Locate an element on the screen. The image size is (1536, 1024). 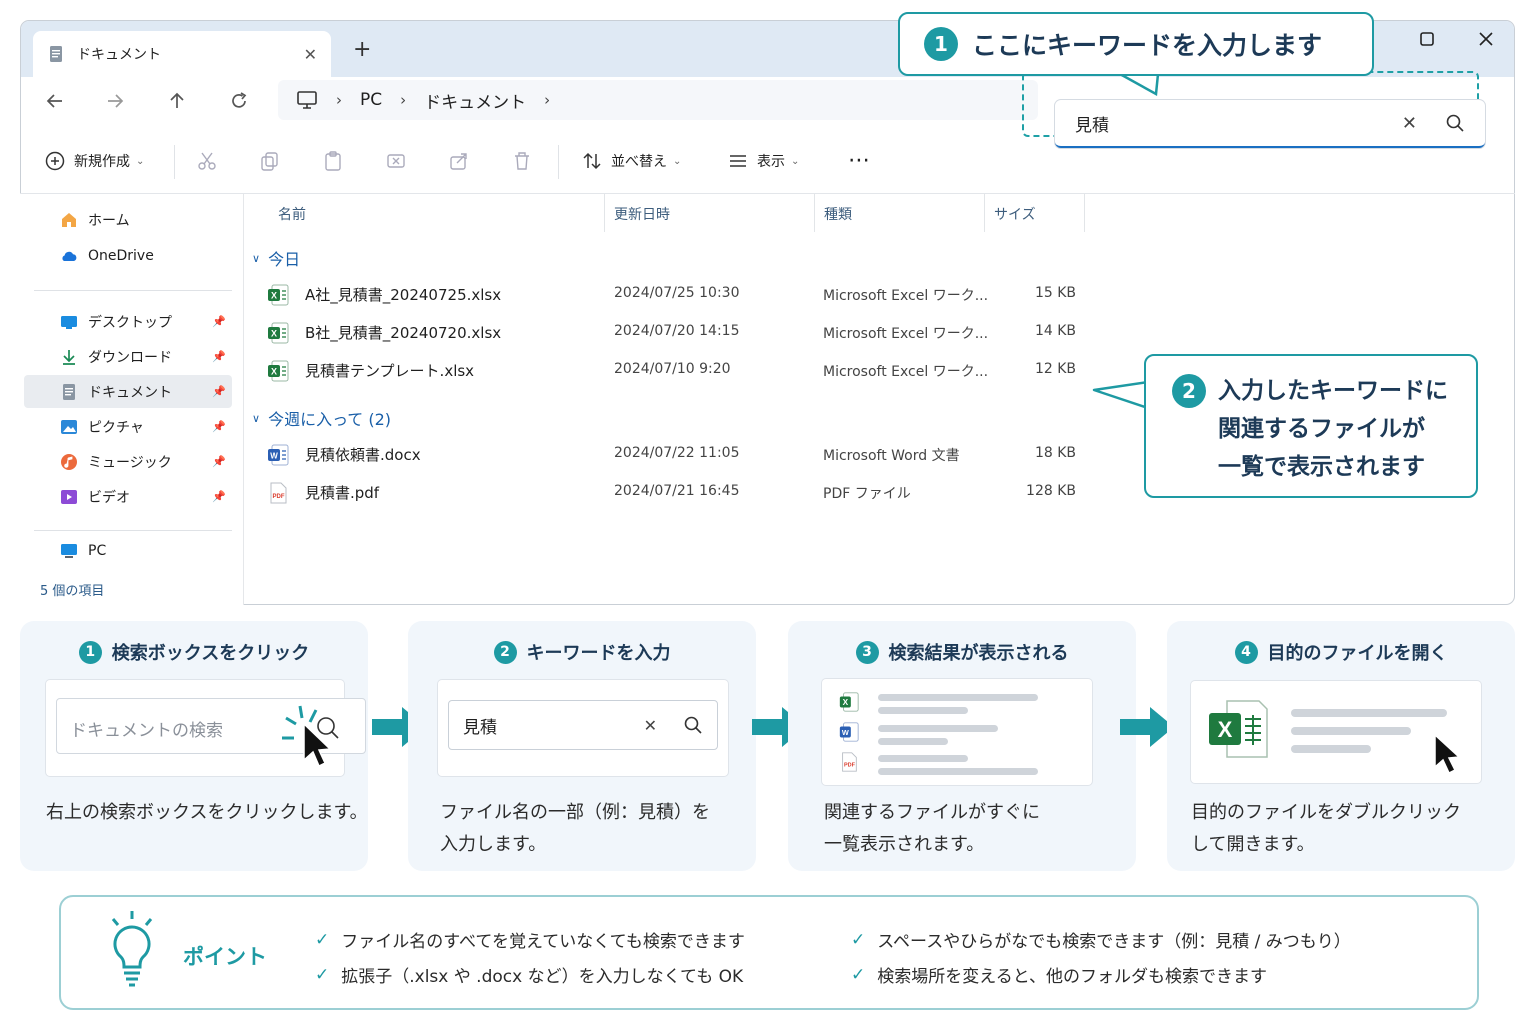
new-tab-button: + is located at coordinates (362, 49).